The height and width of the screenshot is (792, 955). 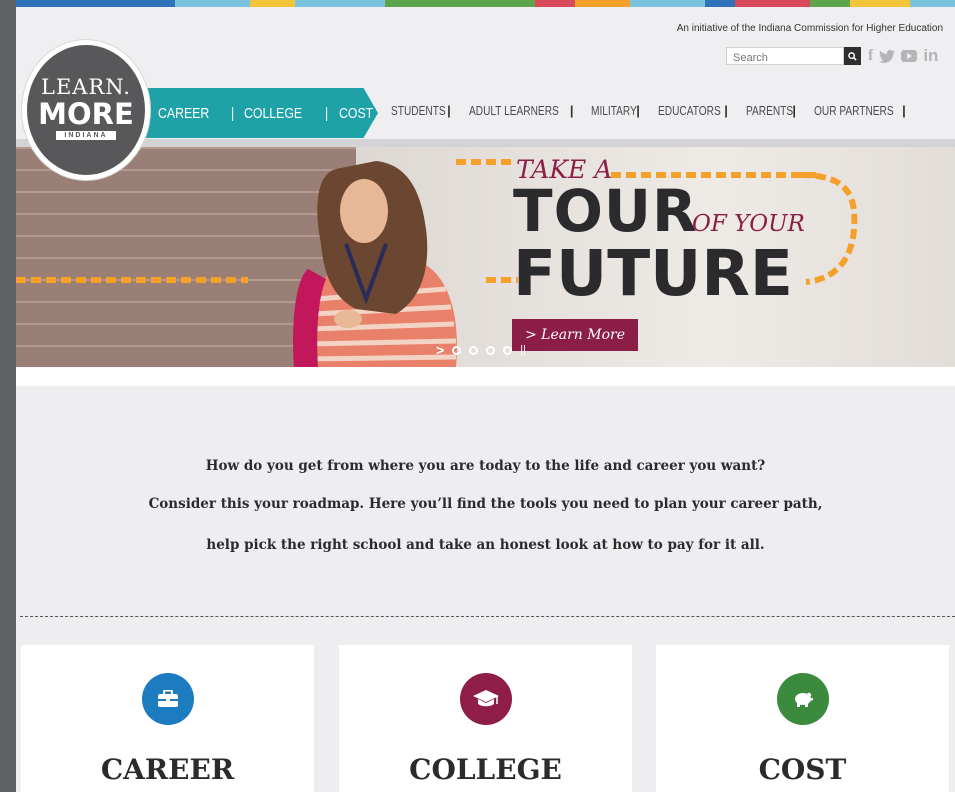 I want to click on college-card: COLLEGE, so click(x=485, y=718).